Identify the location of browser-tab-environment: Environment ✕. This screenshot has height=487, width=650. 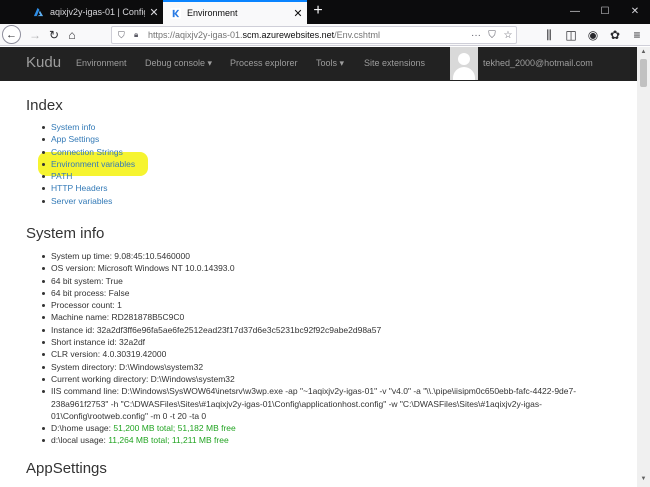
(235, 12).